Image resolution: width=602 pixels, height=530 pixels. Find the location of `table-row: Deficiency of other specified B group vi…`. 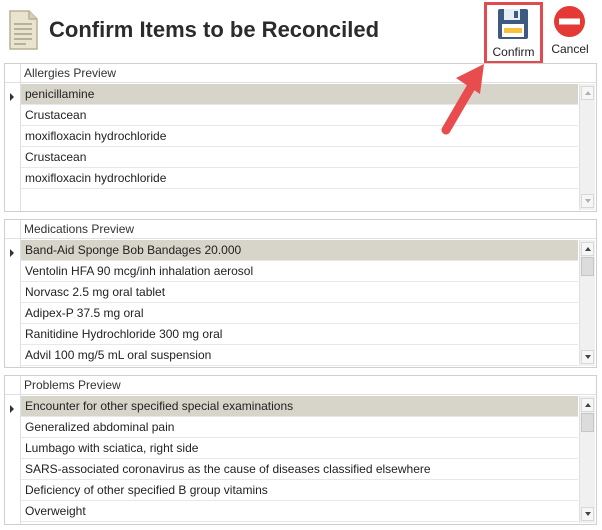

table-row: Deficiency of other specified B group vi… is located at coordinates (299, 490).